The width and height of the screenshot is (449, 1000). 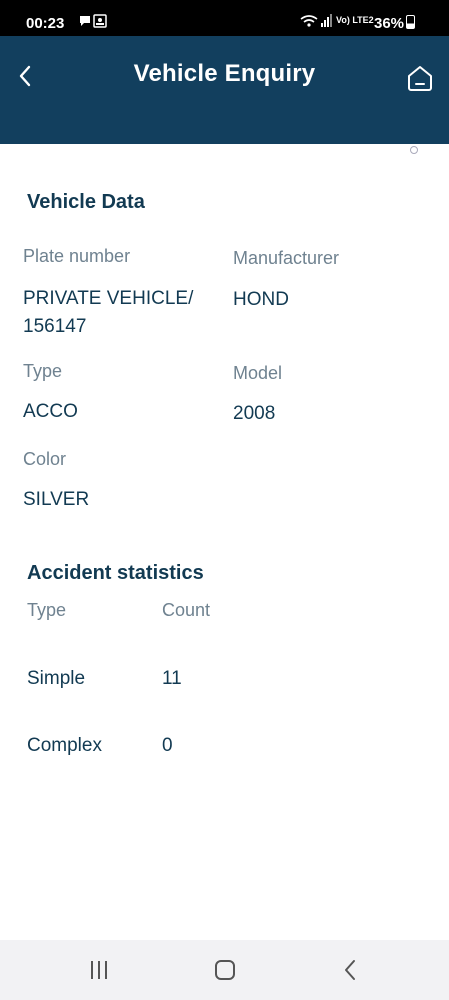 What do you see at coordinates (224, 90) in the screenshot?
I see `app-header: Vehicle Enquiry` at bounding box center [224, 90].